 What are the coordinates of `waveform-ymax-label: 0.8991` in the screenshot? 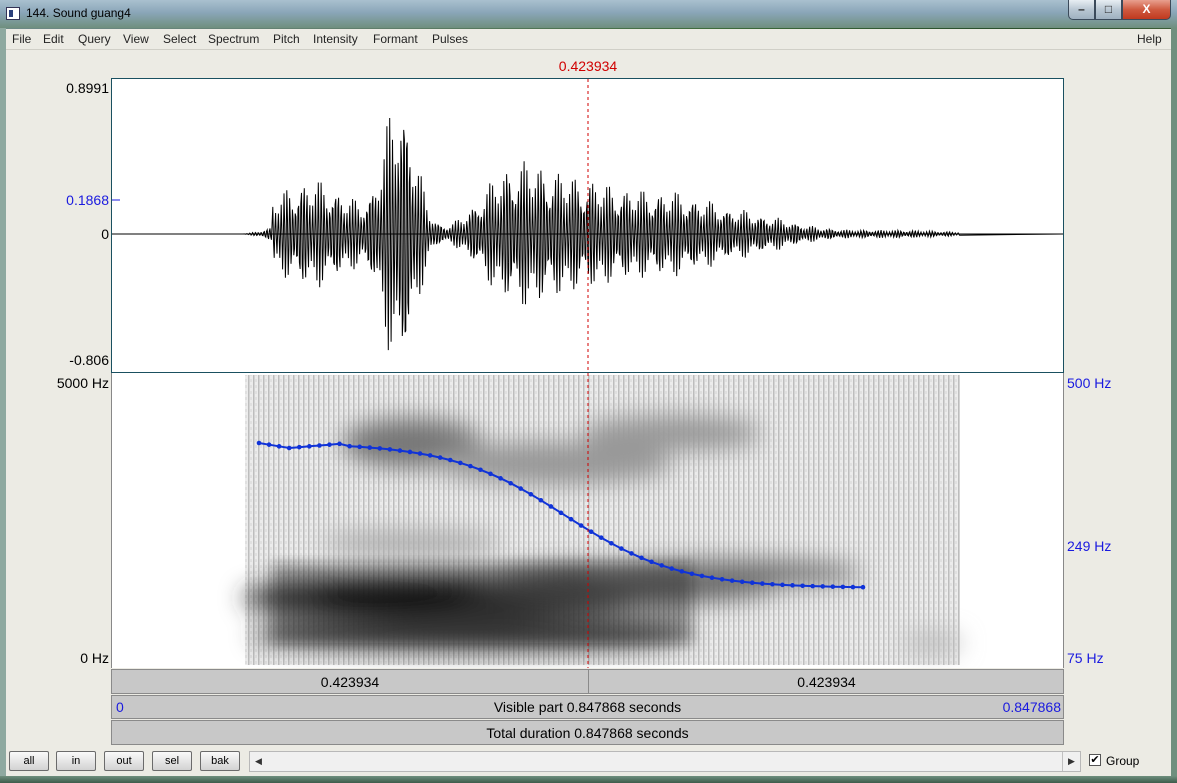 It's located at (87, 88).